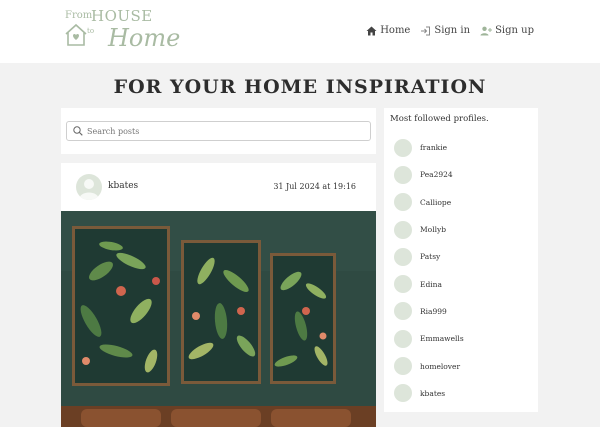 The width and height of the screenshot is (600, 427). Describe the element at coordinates (227, 131) in the screenshot. I see `search-input` at that location.